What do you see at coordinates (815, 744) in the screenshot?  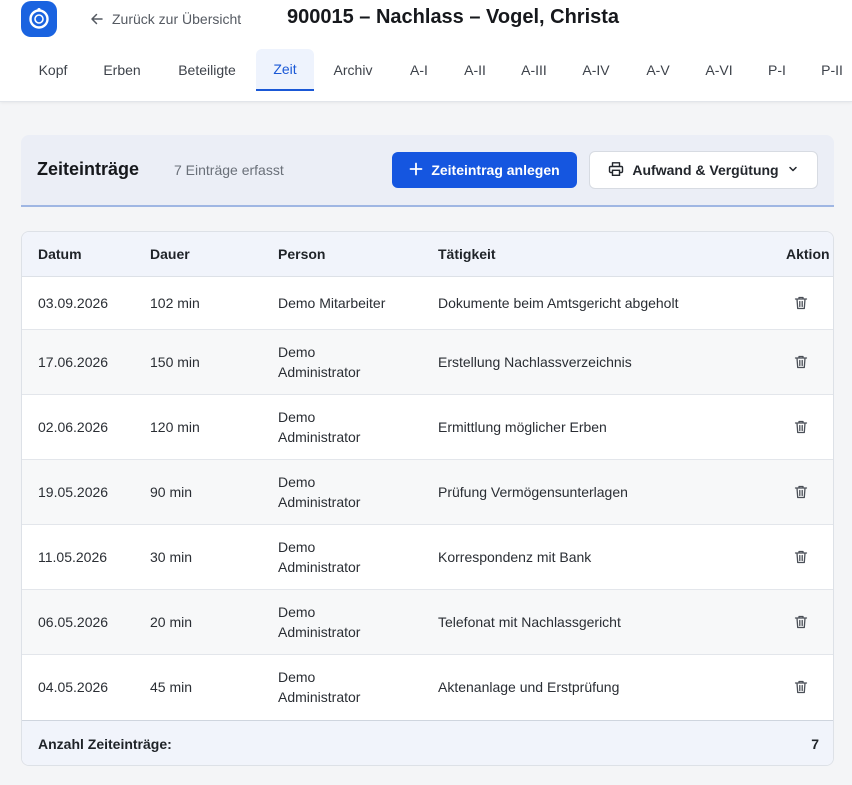 I see `entry-total-value: 7` at bounding box center [815, 744].